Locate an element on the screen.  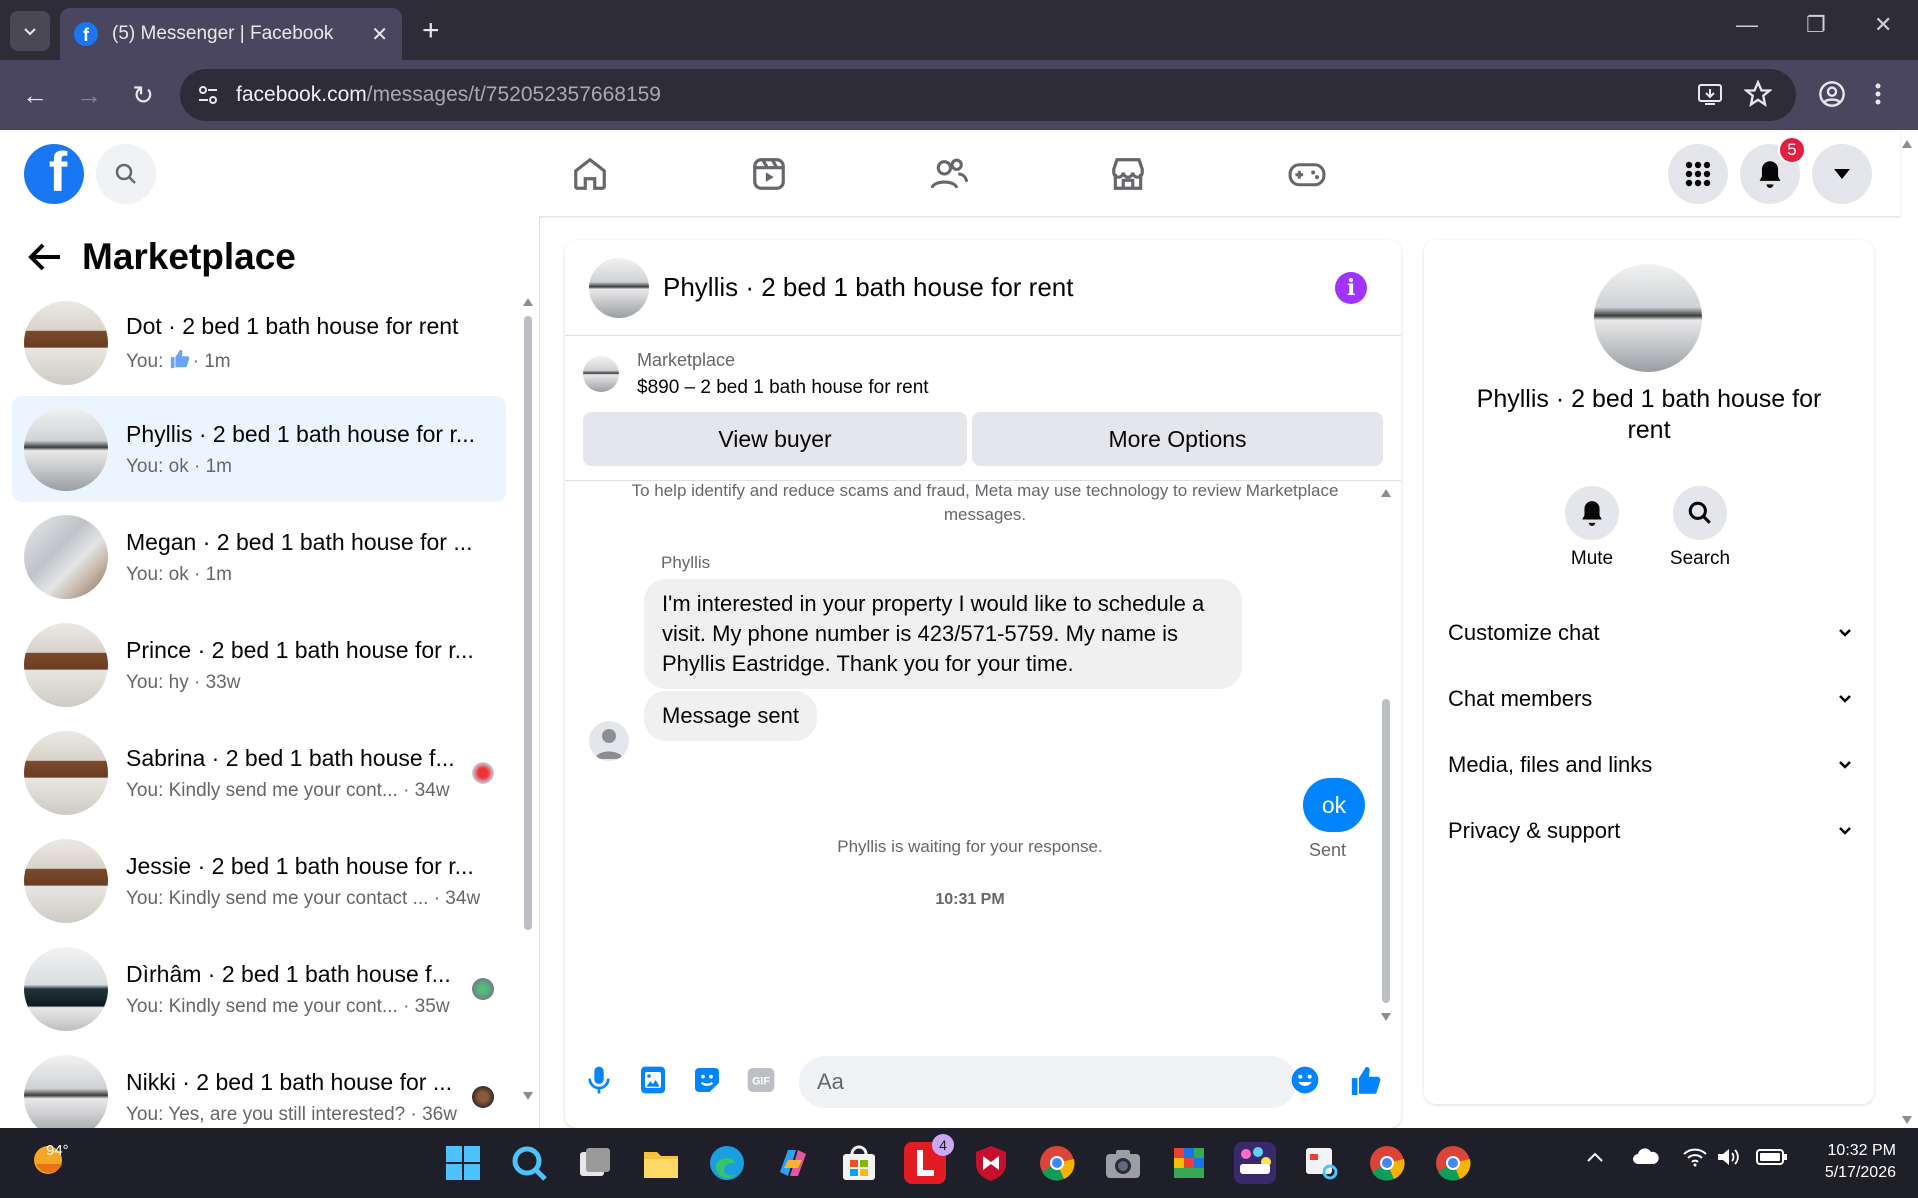
search-taskbar-icon is located at coordinates (529, 1163).